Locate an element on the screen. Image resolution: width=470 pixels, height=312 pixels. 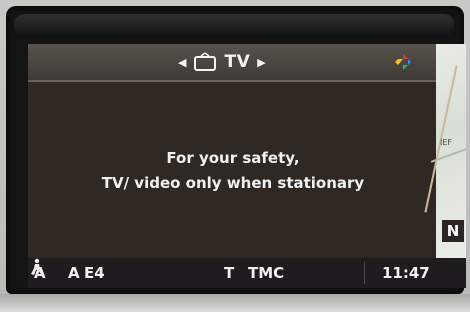
bezel-glare is located at coordinates (234, 25).